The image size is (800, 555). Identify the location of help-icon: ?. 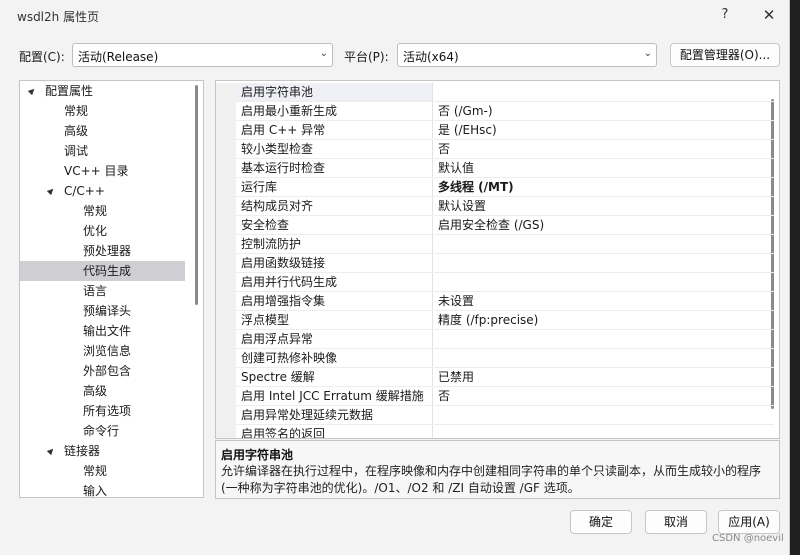
(725, 15).